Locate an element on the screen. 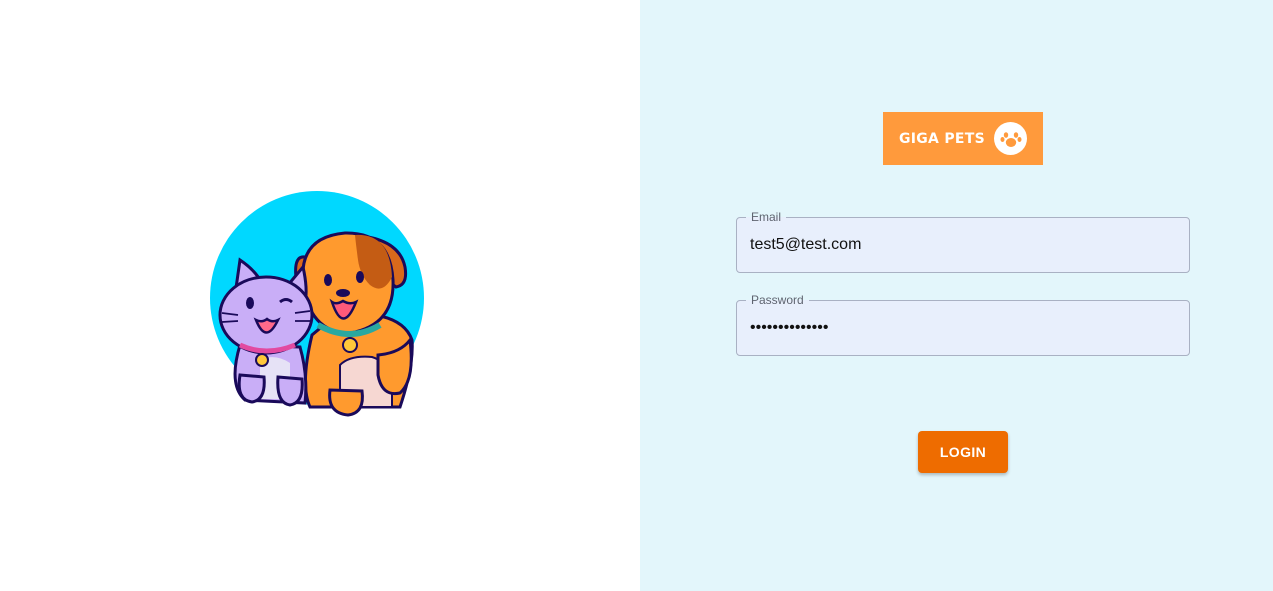 The height and width of the screenshot is (591, 1273). giga-pets-logo: GIGA PETS is located at coordinates (963, 138).